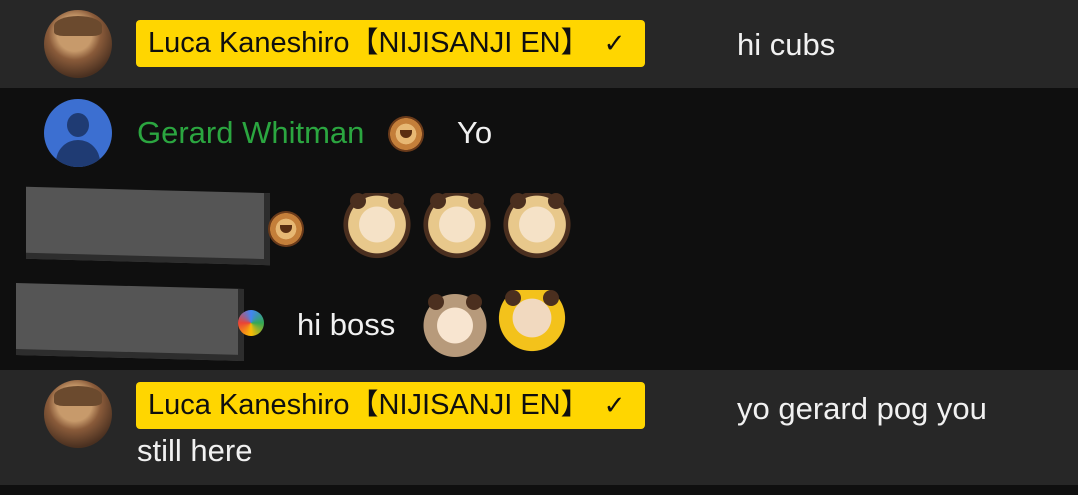 Image resolution: width=1078 pixels, height=495 pixels. What do you see at coordinates (78, 153) in the screenshot?
I see `avatar-body` at bounding box center [78, 153].